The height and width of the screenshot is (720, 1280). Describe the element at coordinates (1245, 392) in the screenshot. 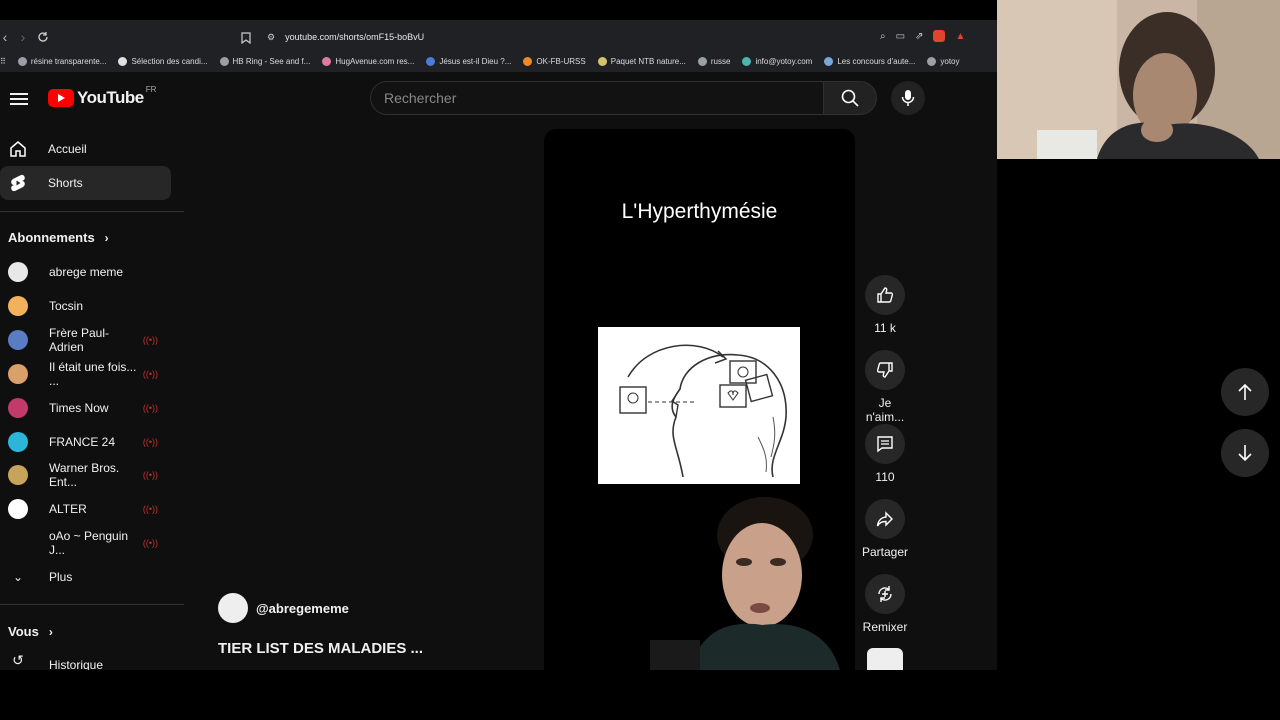

I see `previous-short-button` at that location.